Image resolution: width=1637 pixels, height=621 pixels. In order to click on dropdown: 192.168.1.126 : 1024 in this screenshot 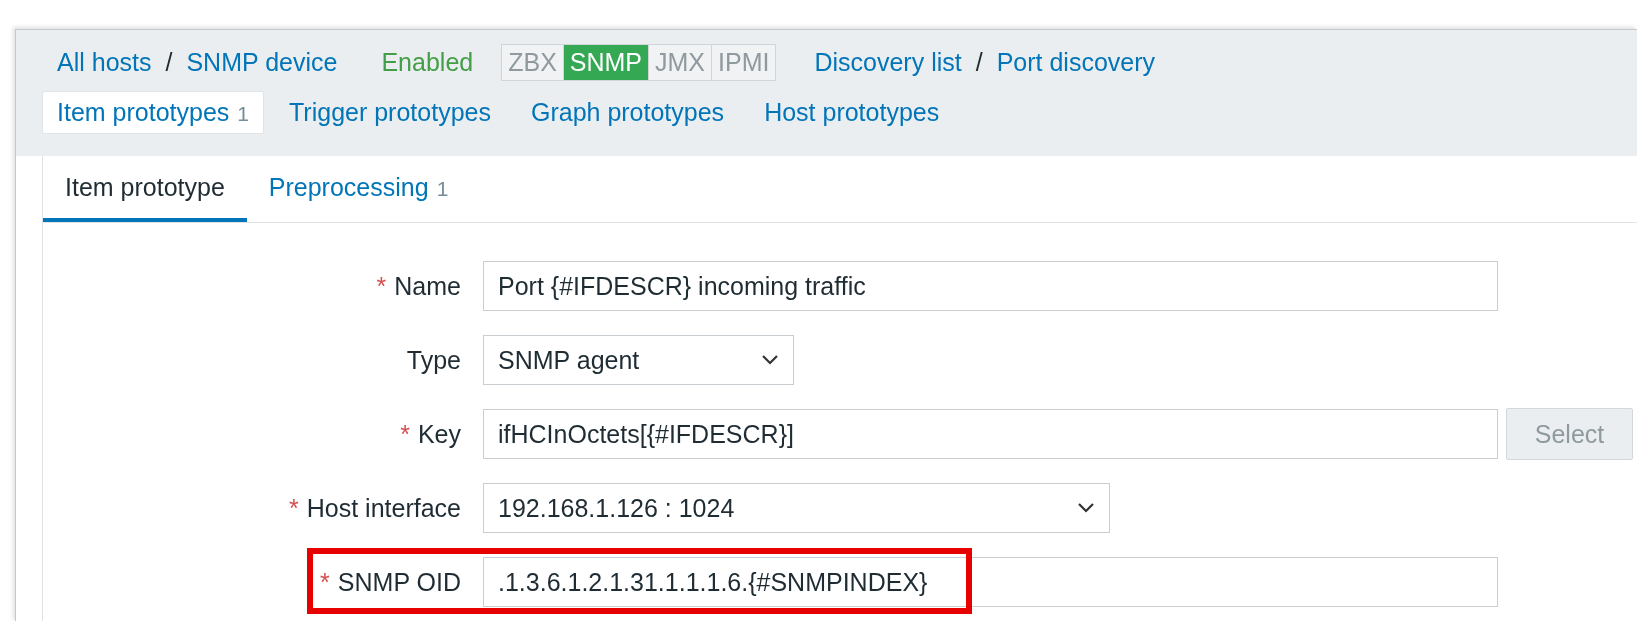, I will do `click(796, 508)`.